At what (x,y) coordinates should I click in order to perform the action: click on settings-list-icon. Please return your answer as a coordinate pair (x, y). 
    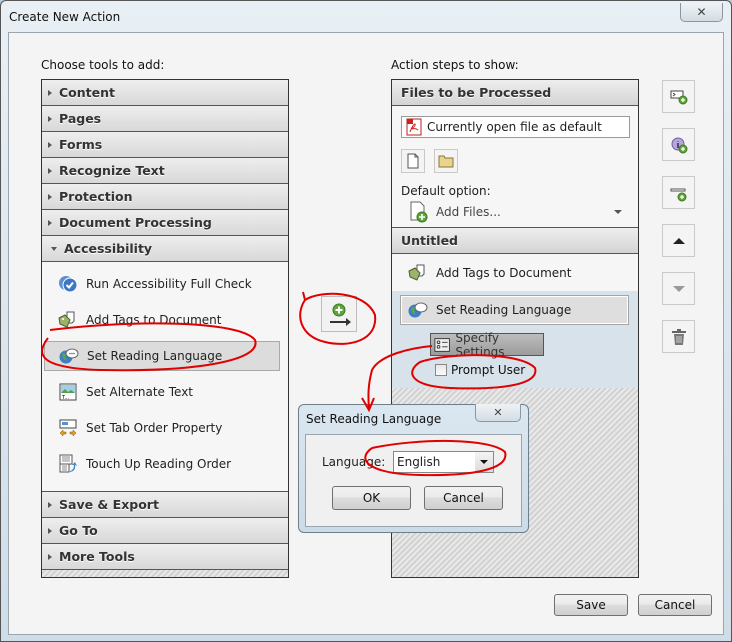
    Looking at the image, I should click on (442, 344).